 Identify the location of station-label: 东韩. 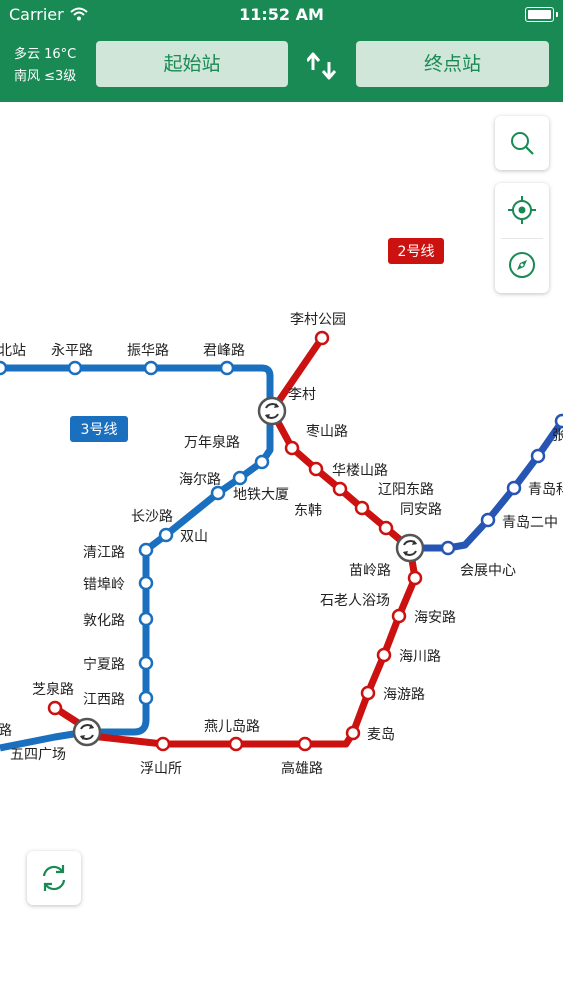
(308, 511).